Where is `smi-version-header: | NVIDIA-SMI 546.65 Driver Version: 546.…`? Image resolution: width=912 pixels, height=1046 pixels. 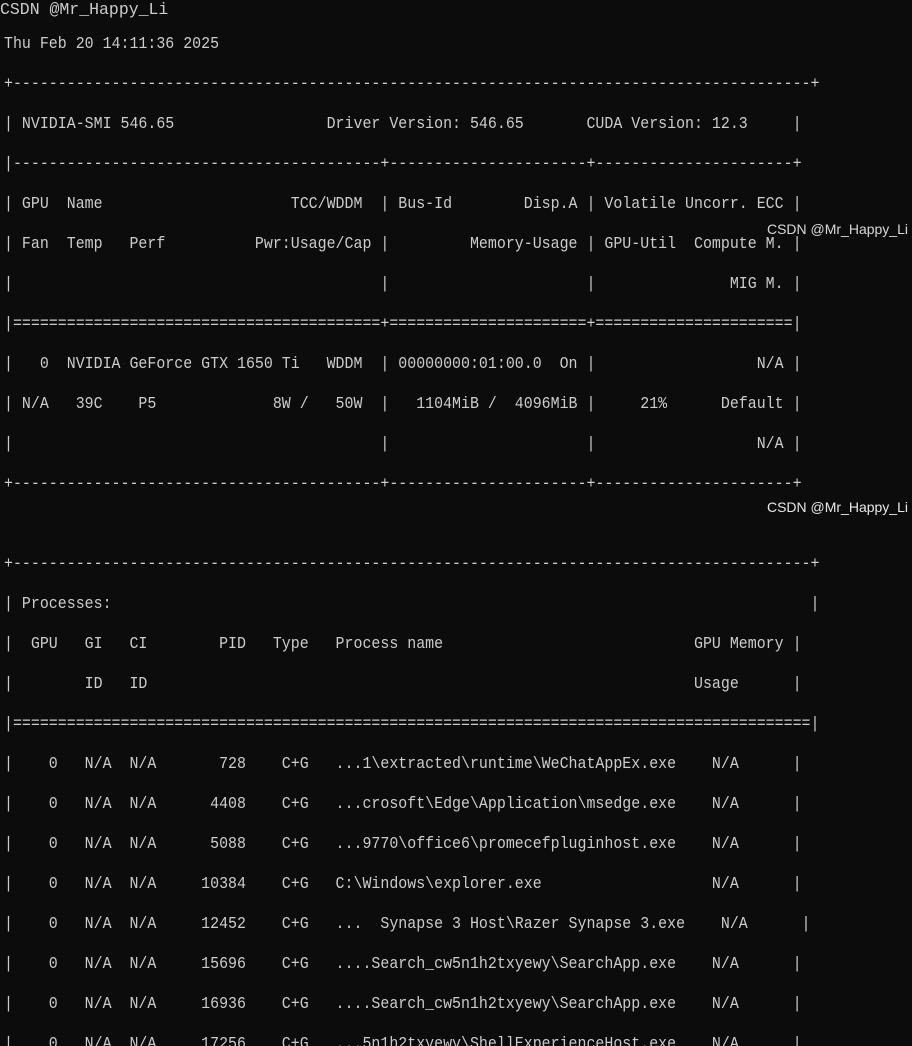
smi-version-header: | NVIDIA-SMI 546.65 Driver Version: 546.… is located at coordinates (403, 123).